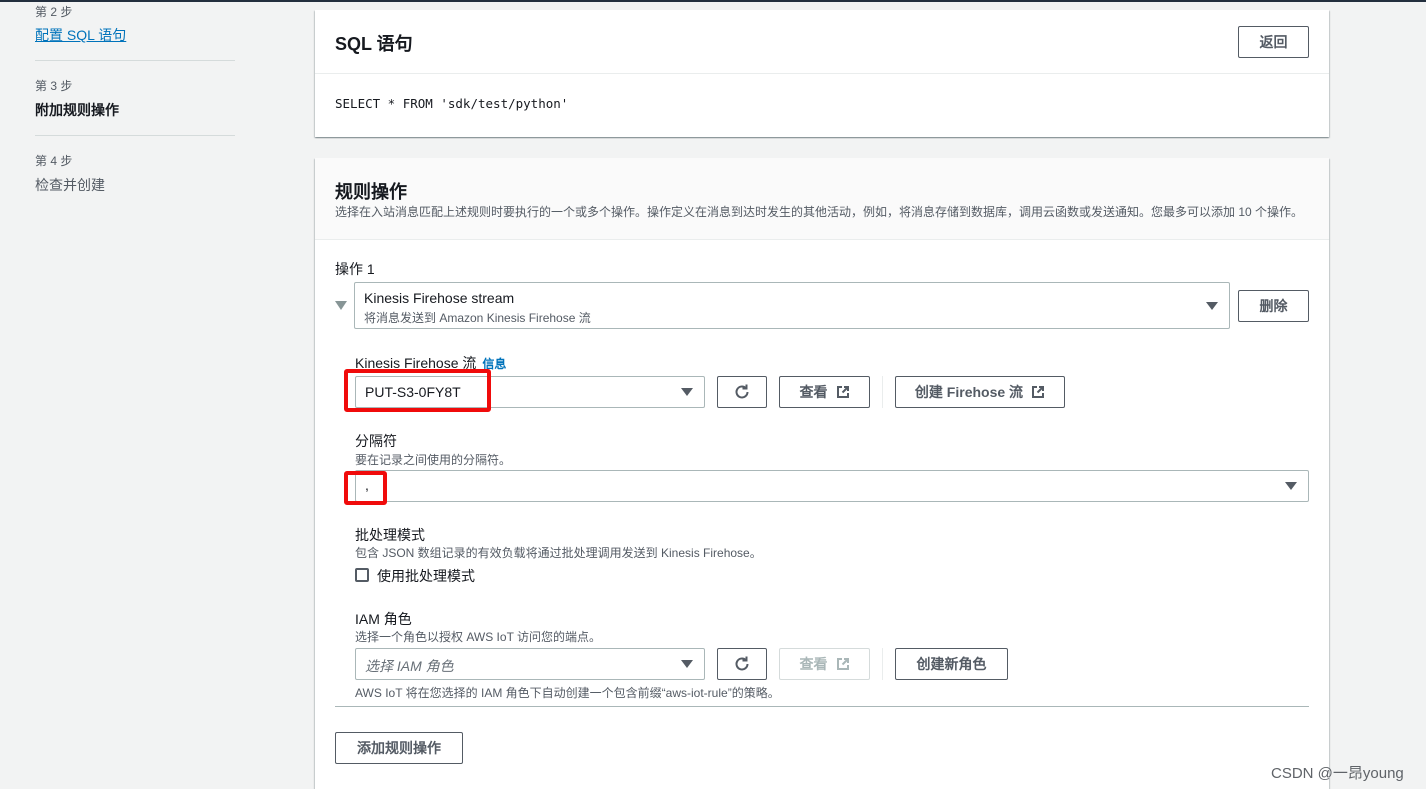  I want to click on add-rule-action-button: 添加规则操作, so click(399, 748).